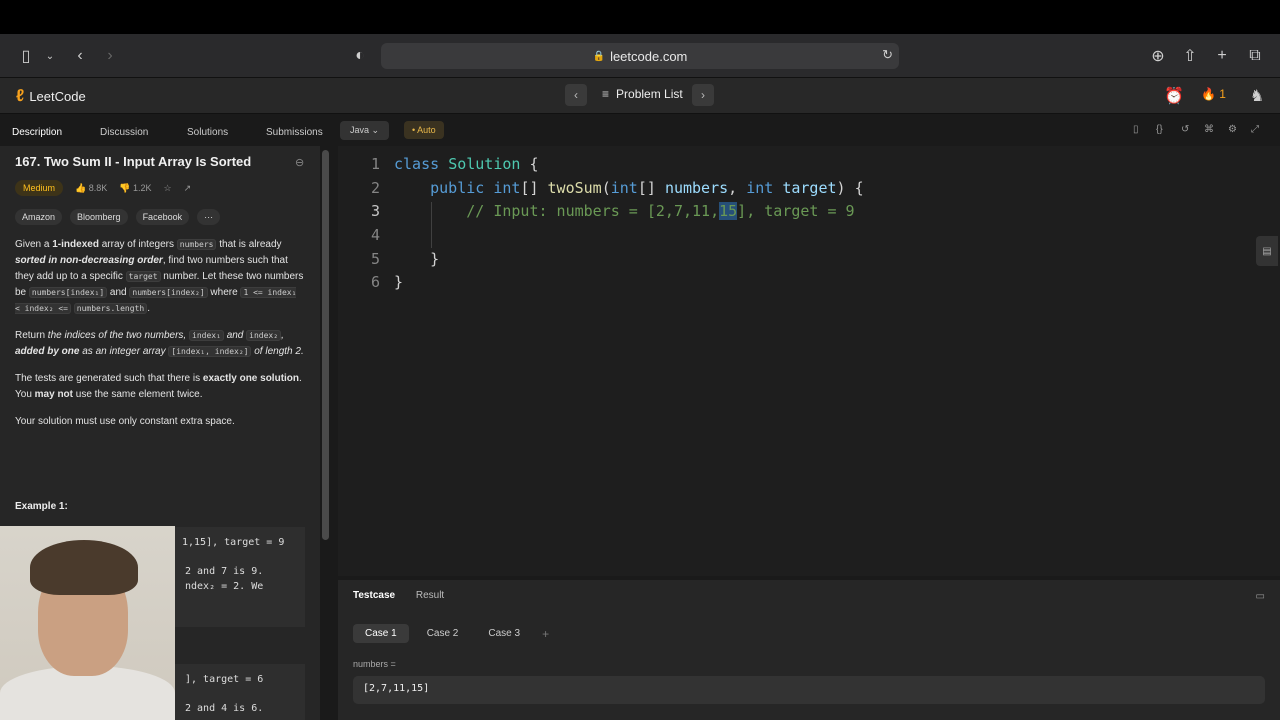 This screenshot has width=1280, height=720. What do you see at coordinates (375, 188) in the screenshot?
I see `line-number: 2` at bounding box center [375, 188].